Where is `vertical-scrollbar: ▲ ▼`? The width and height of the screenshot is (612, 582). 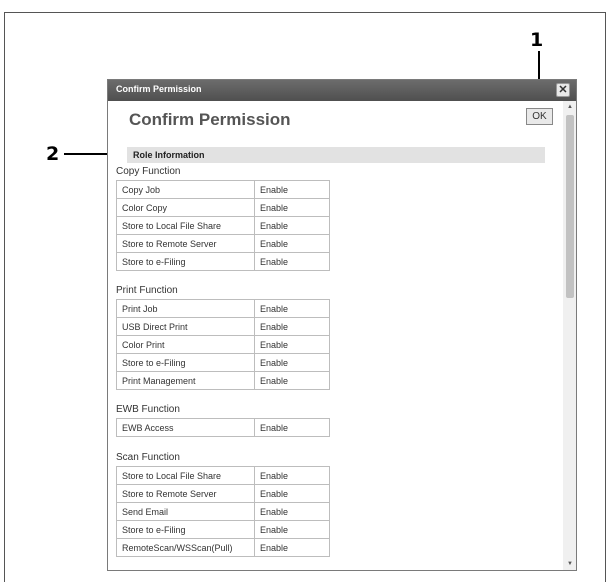
vertical-scrollbar: ▲ ▼ is located at coordinates (569, 335).